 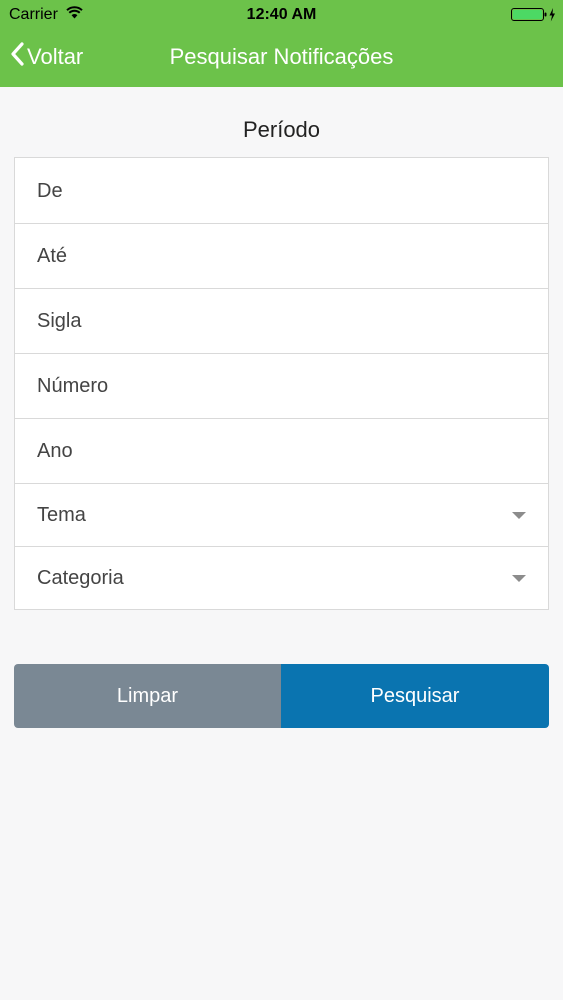 I want to click on clear-button: Limpar, so click(x=147, y=696).